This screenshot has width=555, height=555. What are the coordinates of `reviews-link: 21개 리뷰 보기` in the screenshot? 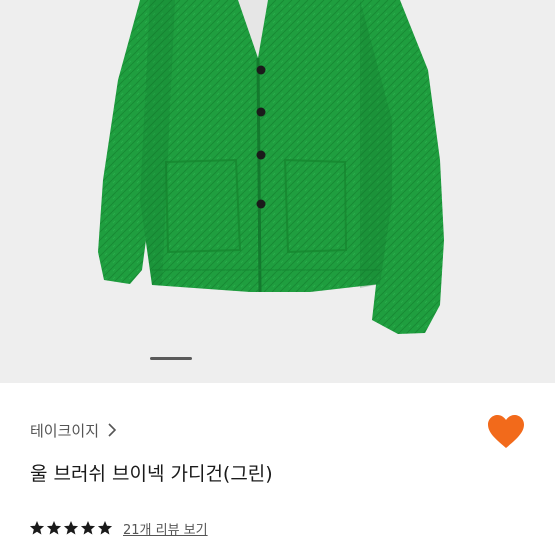 It's located at (165, 528).